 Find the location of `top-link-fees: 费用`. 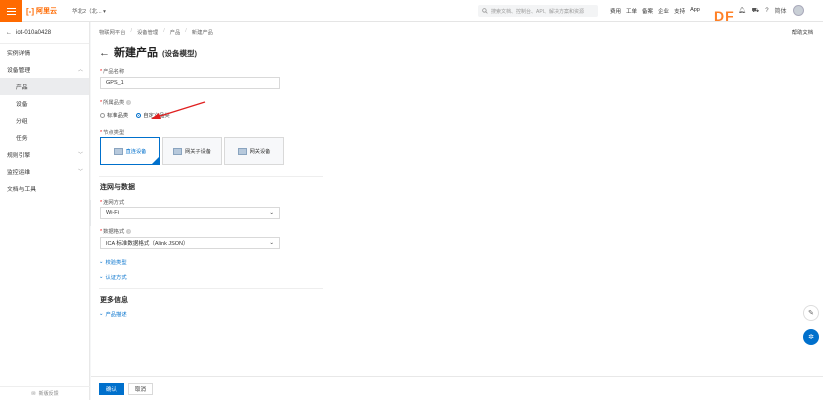

top-link-fees: 费用 is located at coordinates (615, 11).